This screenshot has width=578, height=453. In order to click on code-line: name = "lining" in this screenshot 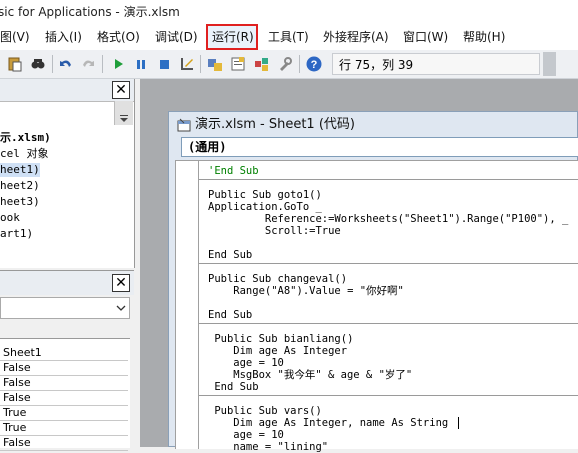, I will do `click(268, 447)`.